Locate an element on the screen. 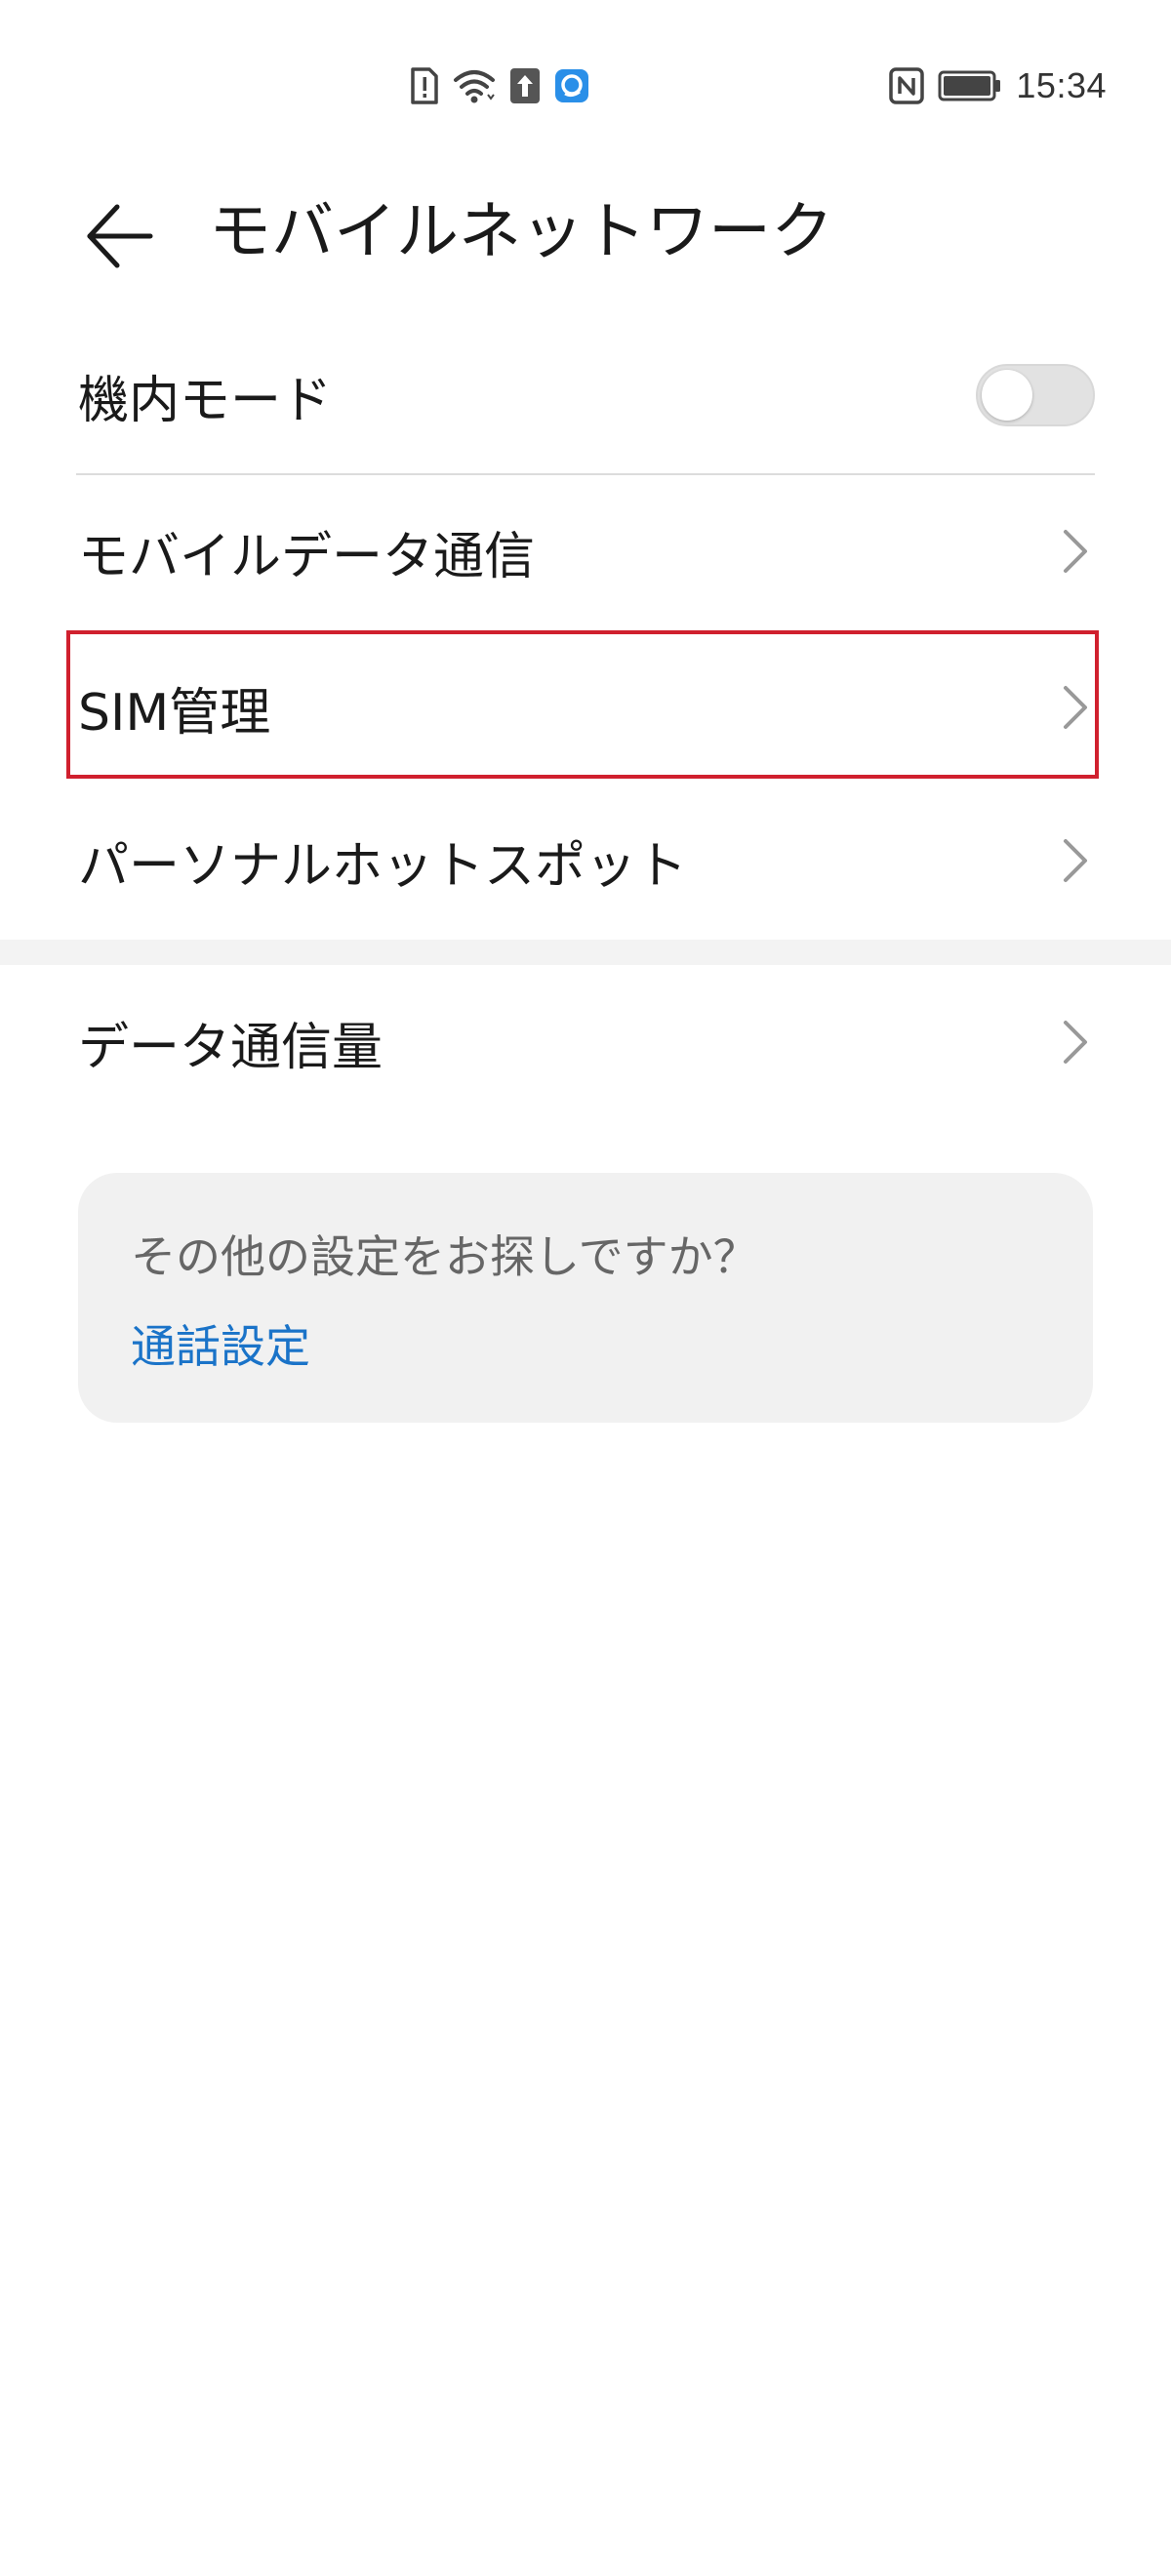  back-arrow-icon is located at coordinates (120, 236).